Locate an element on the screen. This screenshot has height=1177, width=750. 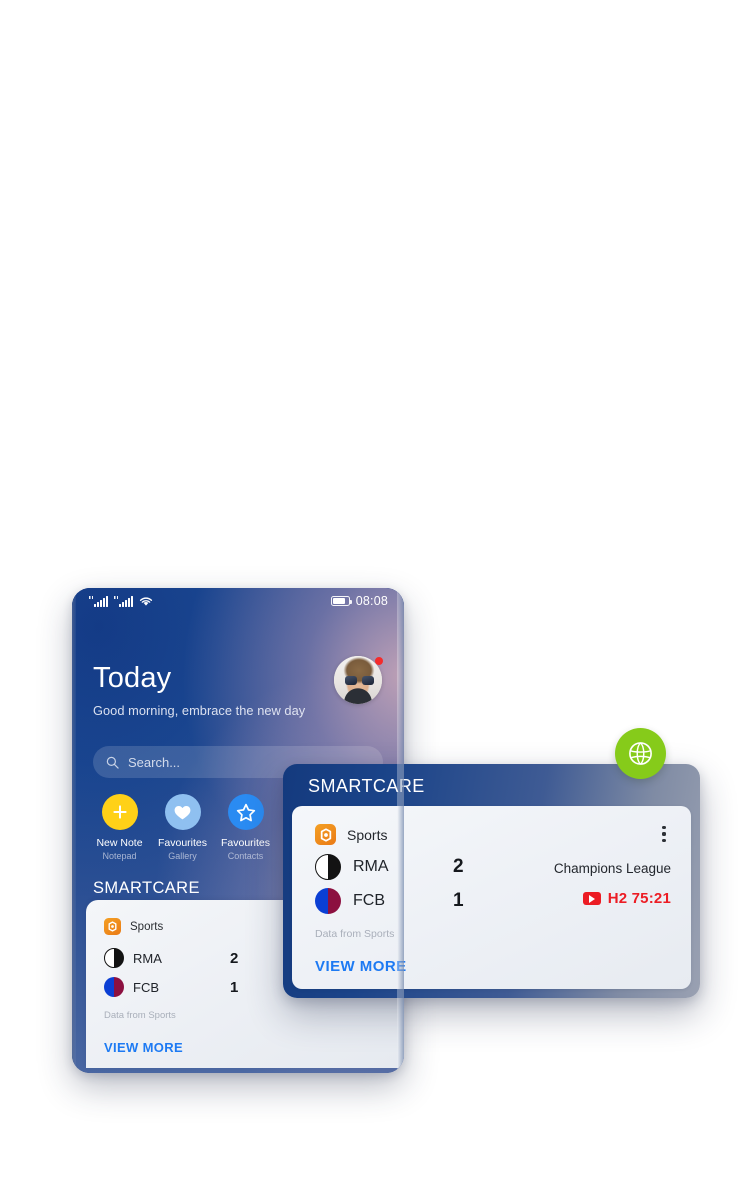
wifi-icon is located at coordinates (146, 601).